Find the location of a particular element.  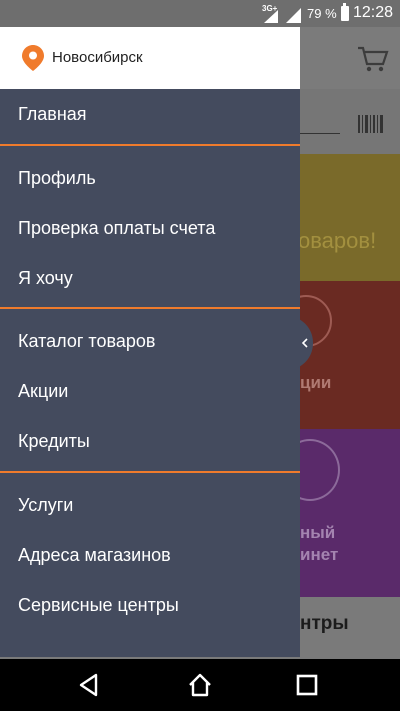

menu-item-wishlist: Я хочу is located at coordinates (150, 278).